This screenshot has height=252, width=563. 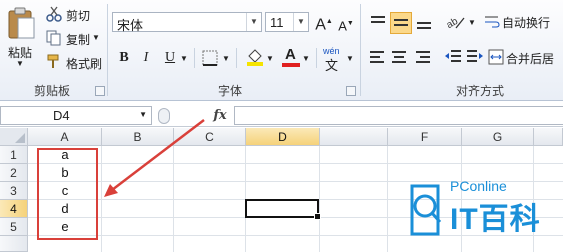 I want to click on italic-button: I, so click(x=146, y=58).